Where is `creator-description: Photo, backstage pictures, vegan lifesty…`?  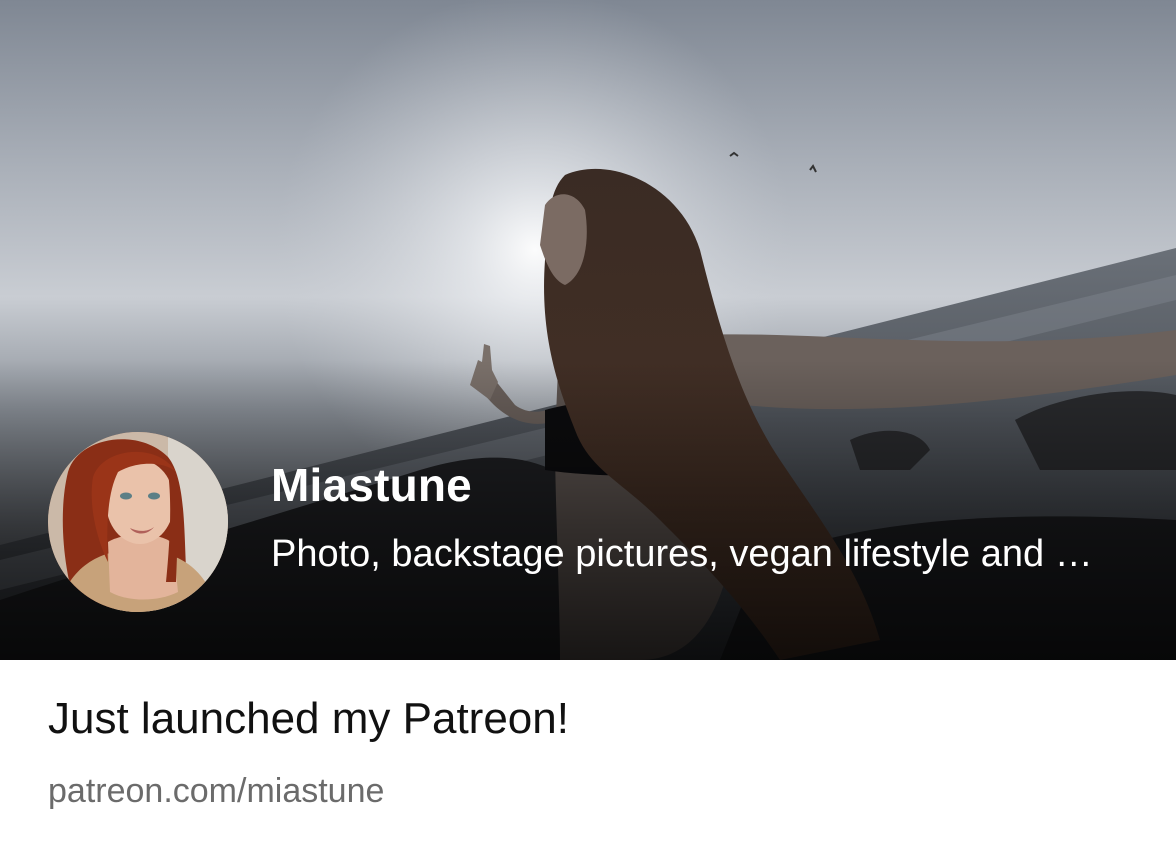 creator-description: Photo, backstage pictures, vegan lifesty… is located at coordinates (688, 554).